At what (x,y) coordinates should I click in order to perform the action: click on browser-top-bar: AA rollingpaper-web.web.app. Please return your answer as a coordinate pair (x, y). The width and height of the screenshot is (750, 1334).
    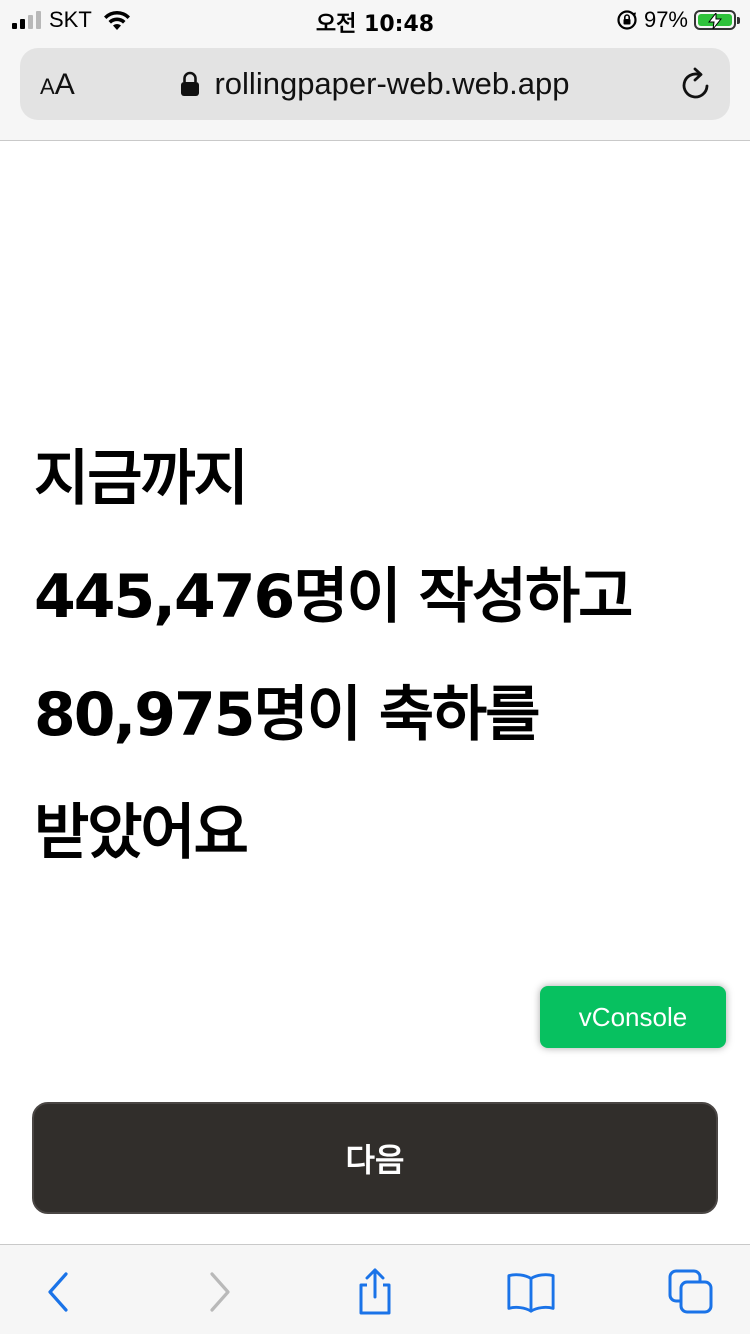
    Looking at the image, I should click on (375, 90).